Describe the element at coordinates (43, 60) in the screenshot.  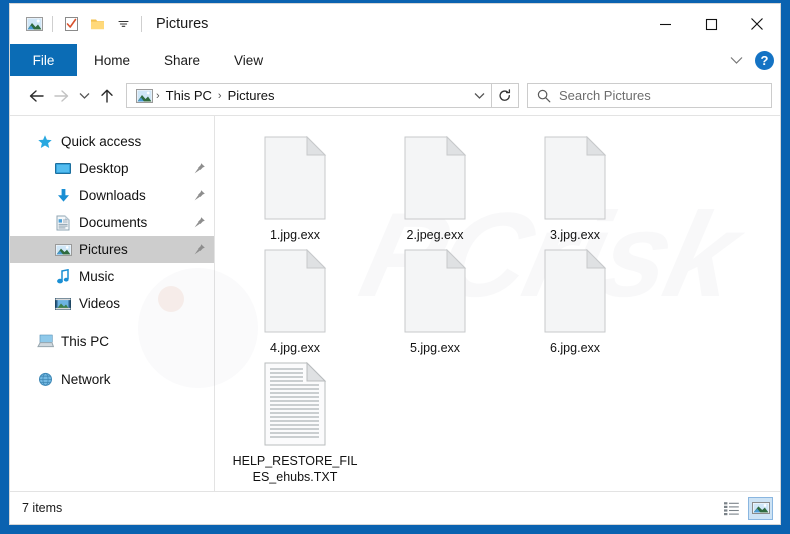
I see `tab-file: File` at that location.